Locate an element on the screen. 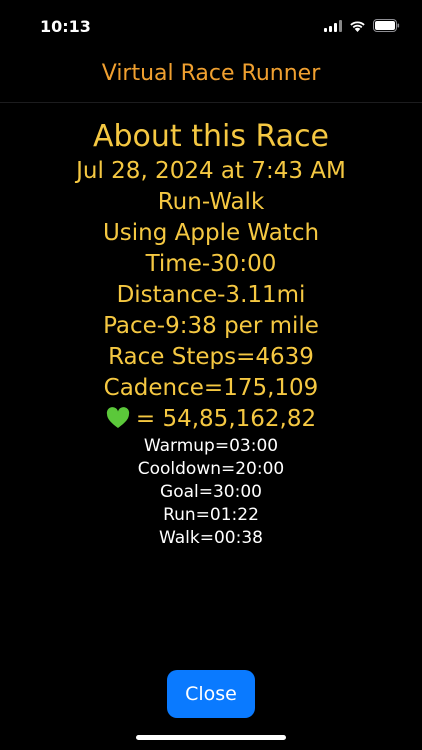 This screenshot has width=422, height=750. race-pace: Pace-9:38 per mile is located at coordinates (211, 326).